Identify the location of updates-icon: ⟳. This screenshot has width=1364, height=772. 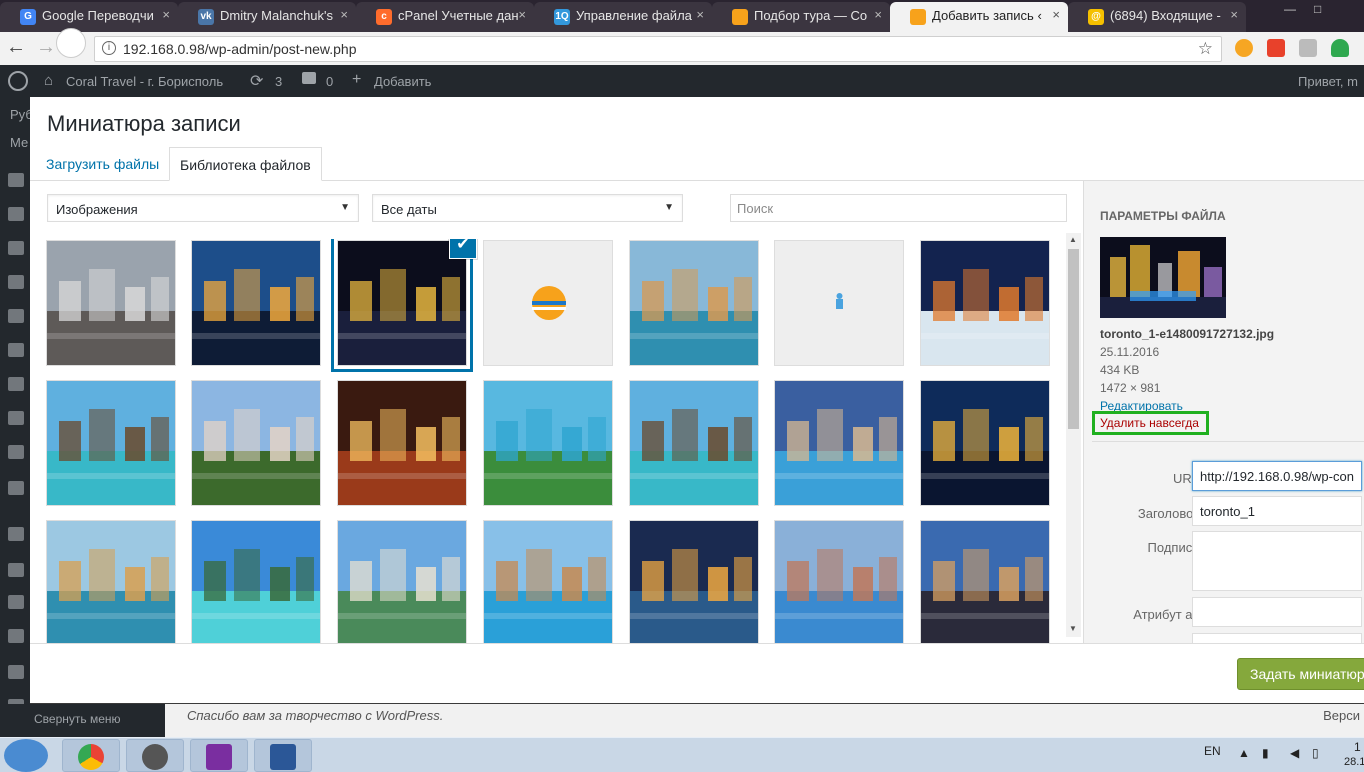
(256, 81).